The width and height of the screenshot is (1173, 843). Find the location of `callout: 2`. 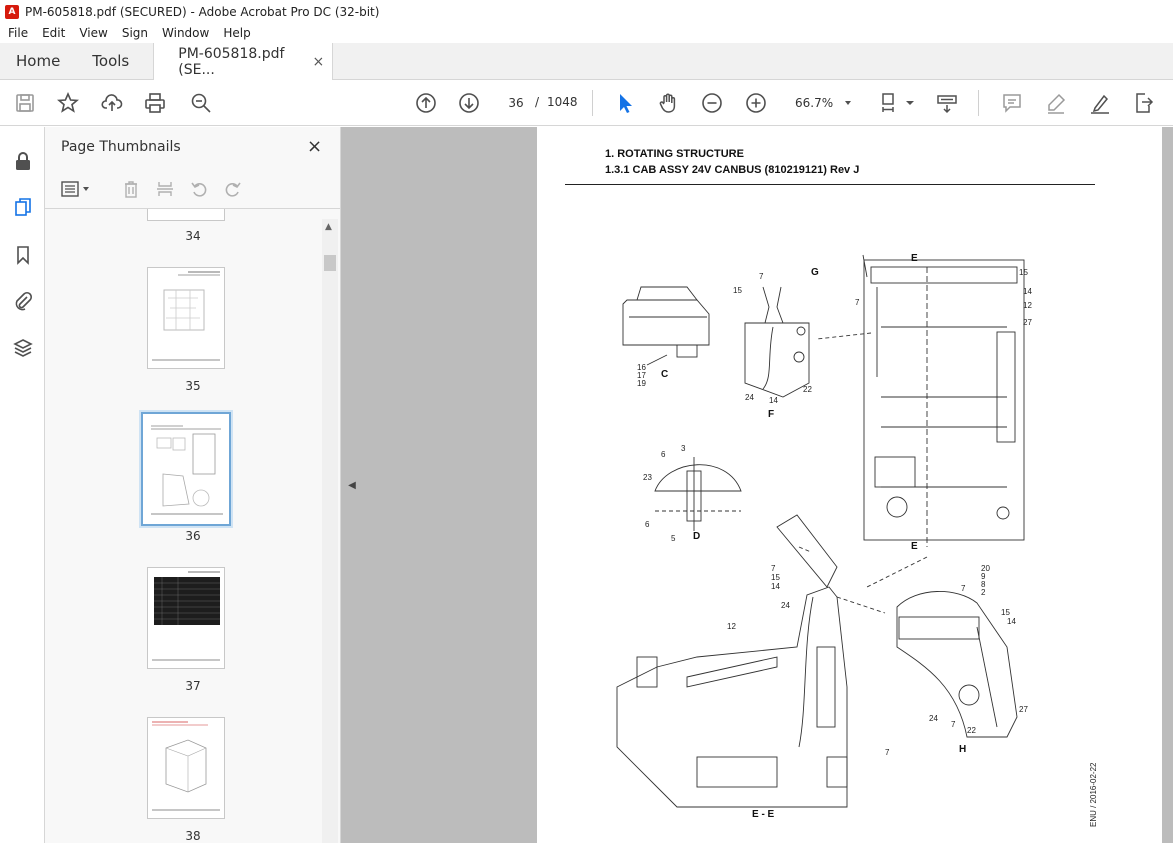

callout: 2 is located at coordinates (983, 592).